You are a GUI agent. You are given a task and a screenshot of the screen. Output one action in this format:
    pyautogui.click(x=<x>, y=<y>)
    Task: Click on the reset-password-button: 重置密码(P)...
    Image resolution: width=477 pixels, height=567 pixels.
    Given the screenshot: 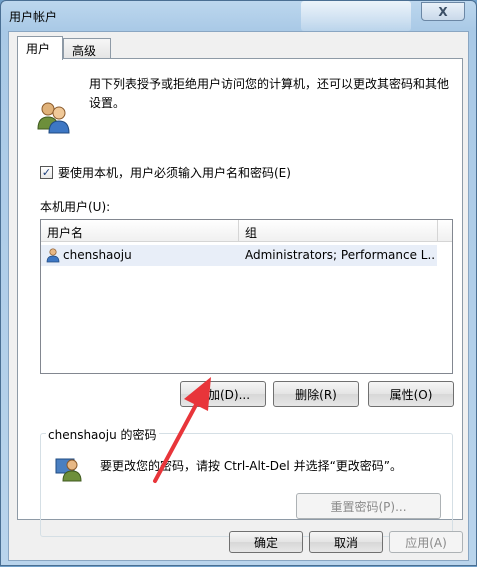 What is the action you would take?
    pyautogui.click(x=368, y=506)
    